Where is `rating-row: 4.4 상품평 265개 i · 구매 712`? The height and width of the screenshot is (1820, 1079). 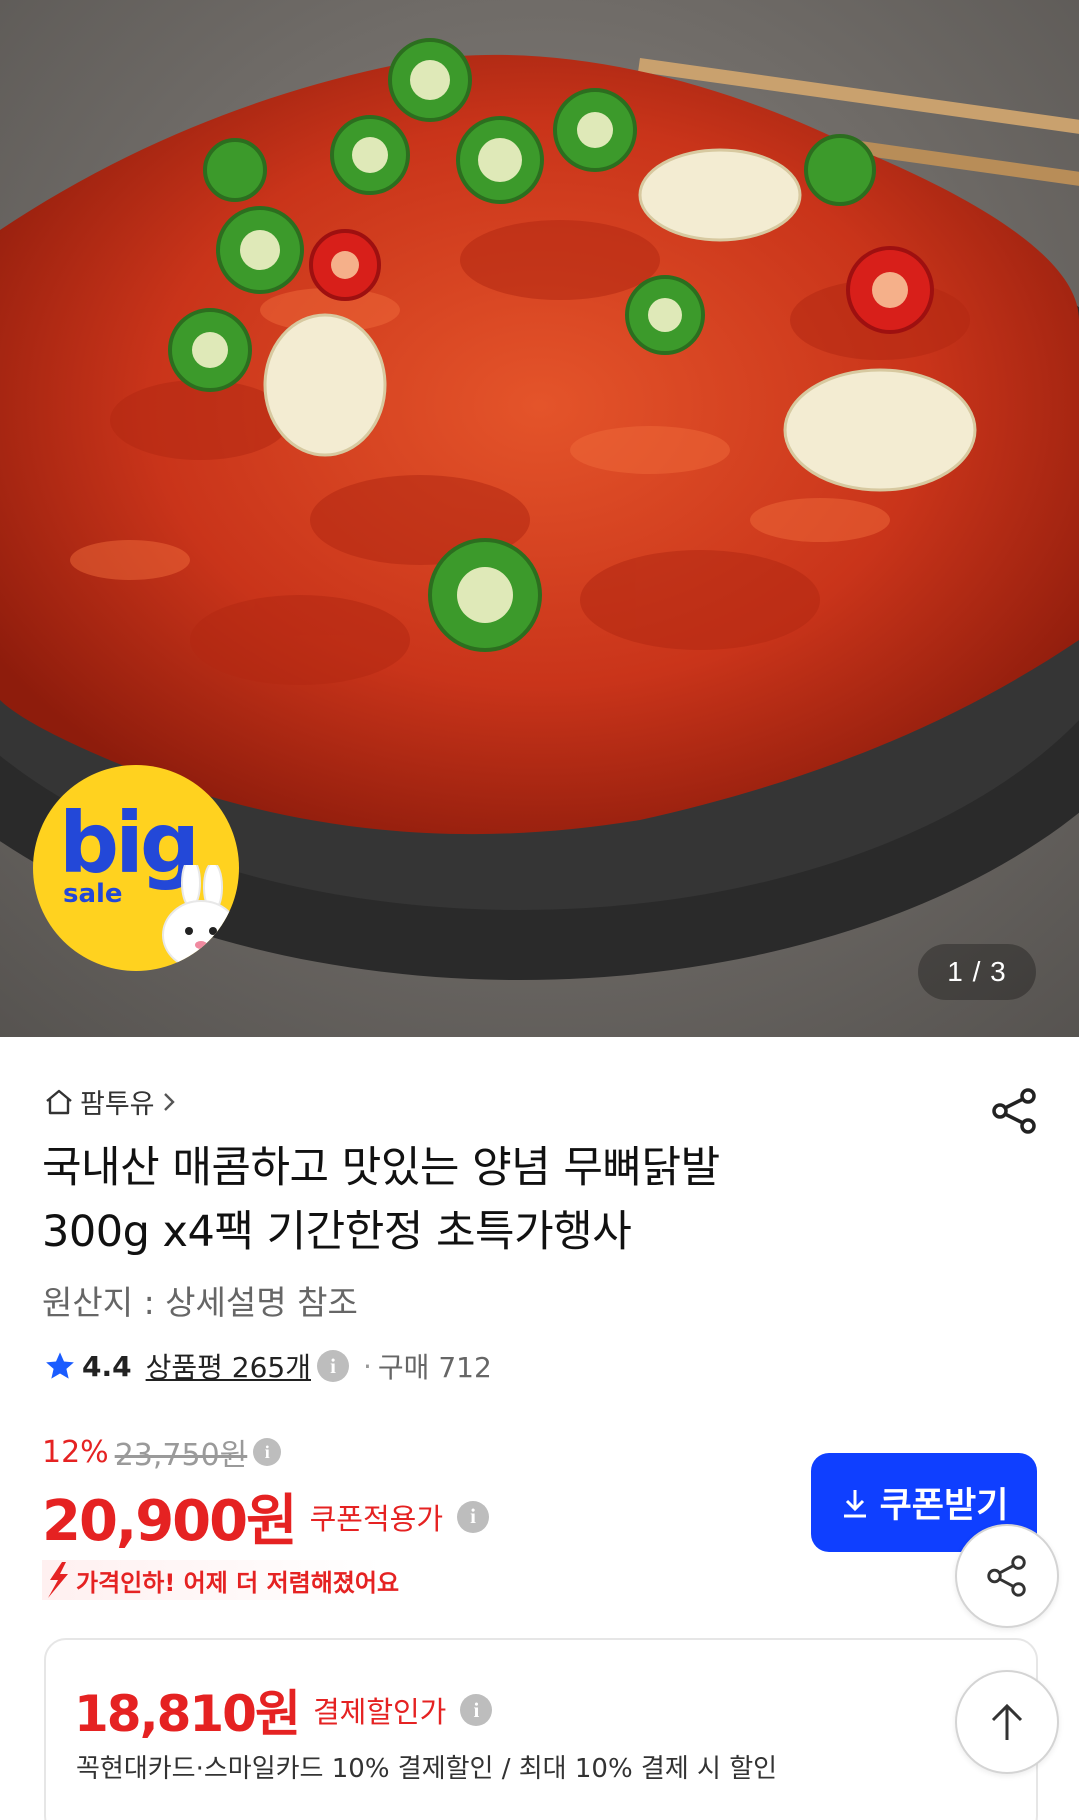 rating-row: 4.4 상품평 265개 i · 구매 712 is located at coordinates (268, 1366).